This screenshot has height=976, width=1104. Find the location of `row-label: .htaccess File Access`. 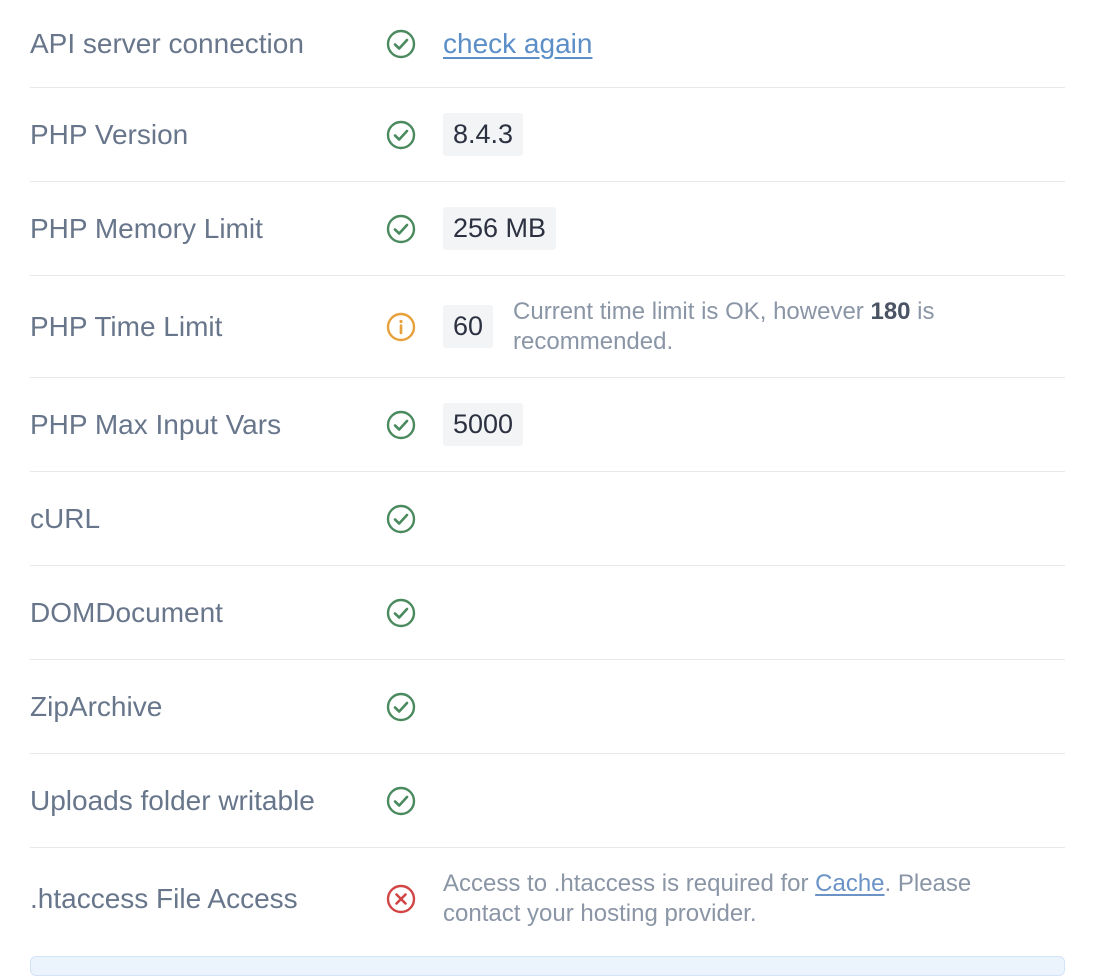

row-label: .htaccess File Access is located at coordinates (164, 898).